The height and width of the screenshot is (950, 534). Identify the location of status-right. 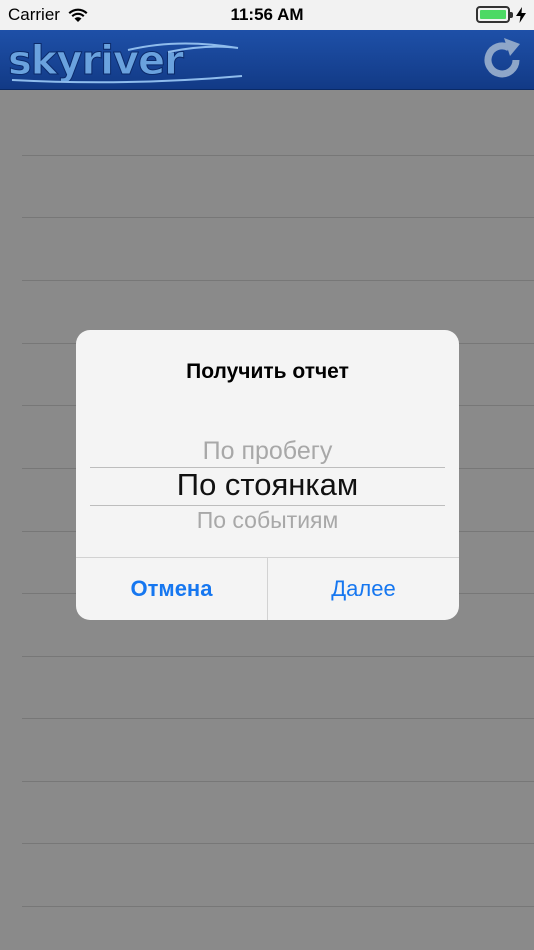
(501, 14).